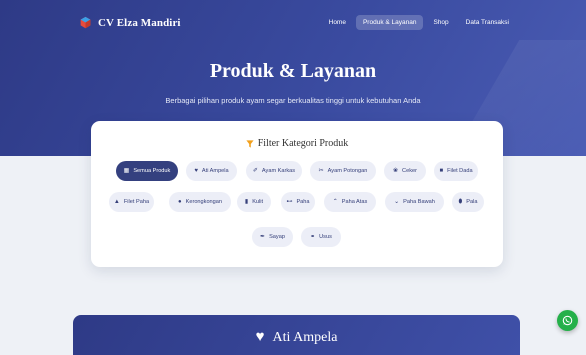 Image resolution: width=586 pixels, height=355 pixels. Describe the element at coordinates (397, 202) in the screenshot. I see `chevron-down-icon: ⌄` at that location.